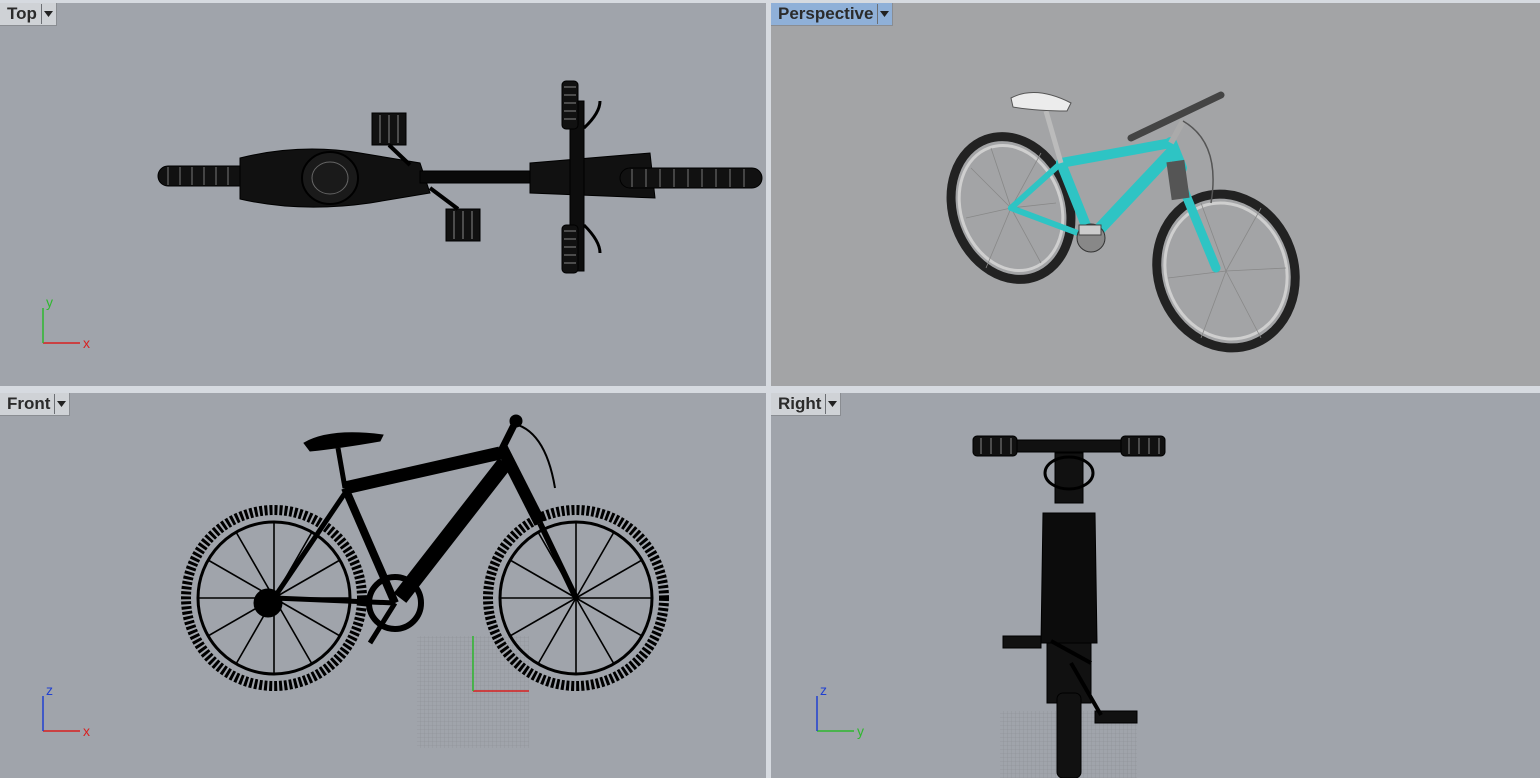  Describe the element at coordinates (22, 13) in the screenshot. I see `viewport-title: Top` at that location.